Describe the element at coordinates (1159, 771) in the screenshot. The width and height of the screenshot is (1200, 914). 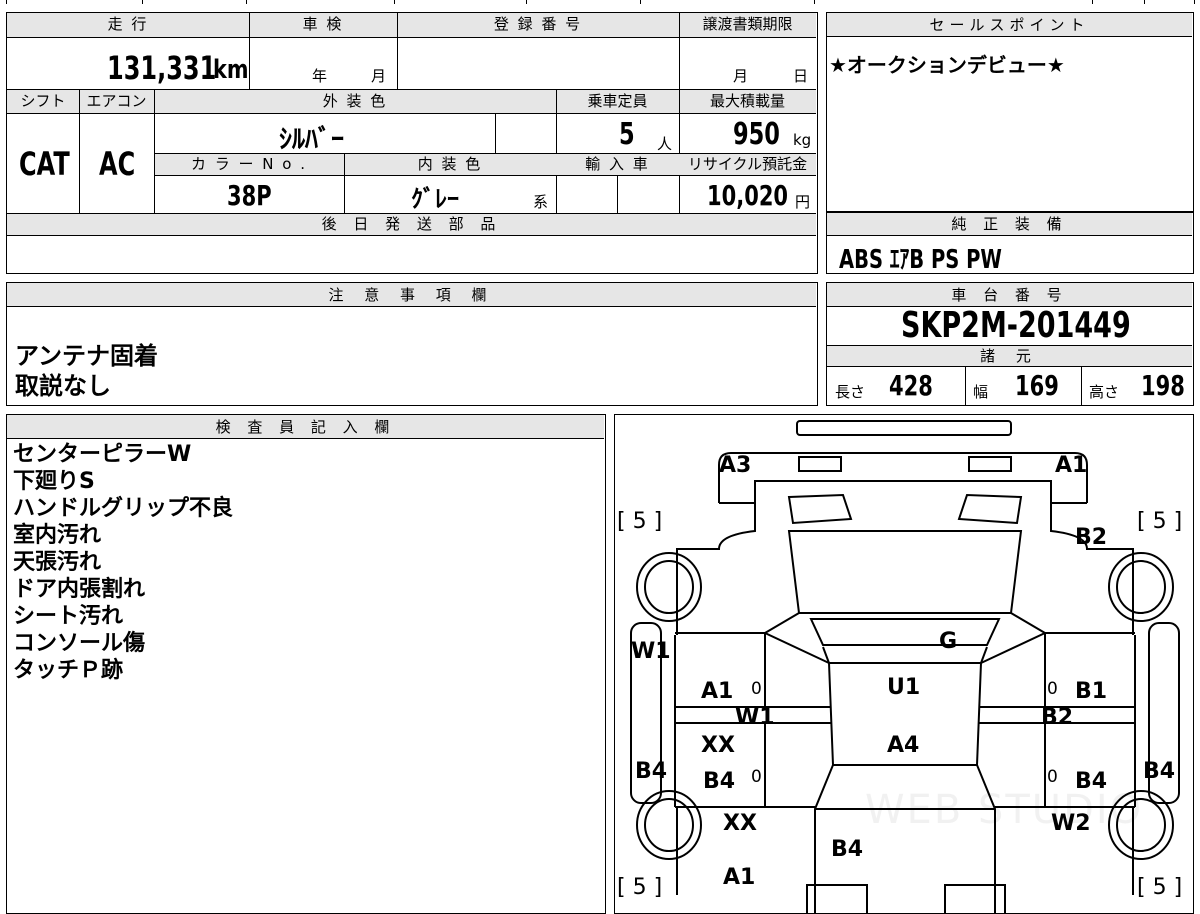
I see `mark-b4-right-outer: B4` at that location.